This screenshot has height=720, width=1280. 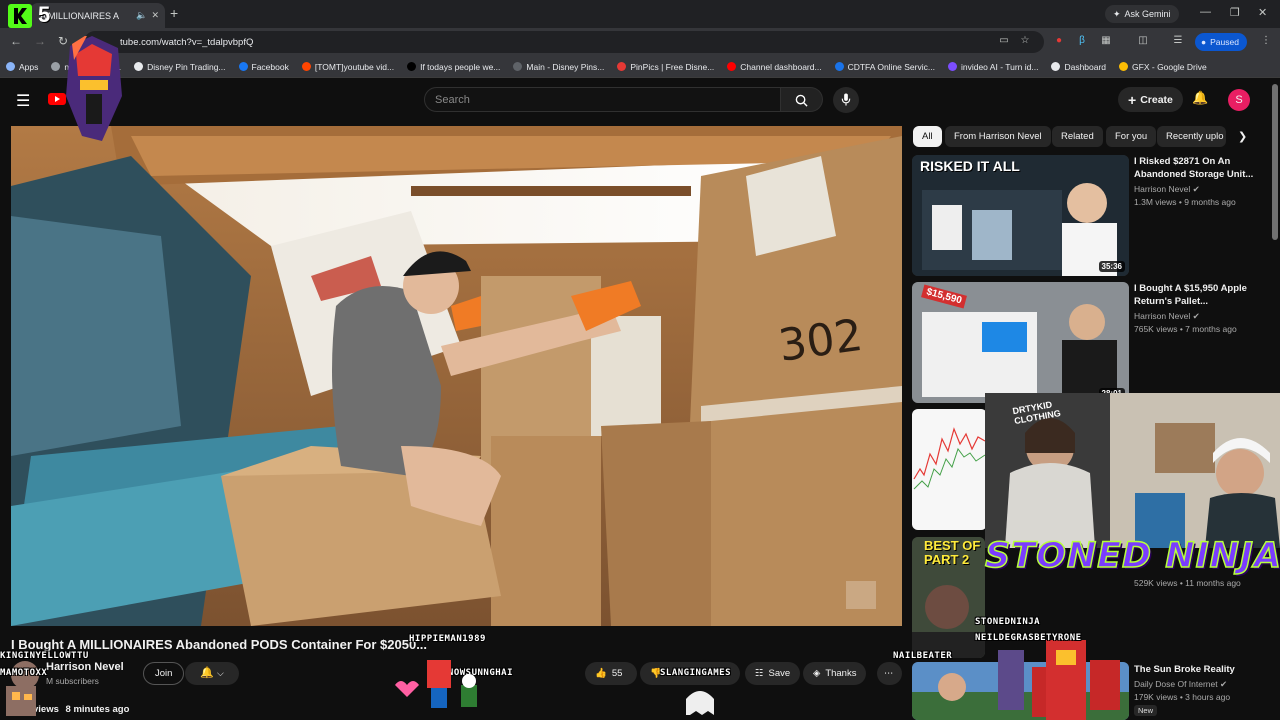 I want to click on notification-settings-button: 🔔 ⌵, so click(x=212, y=673).